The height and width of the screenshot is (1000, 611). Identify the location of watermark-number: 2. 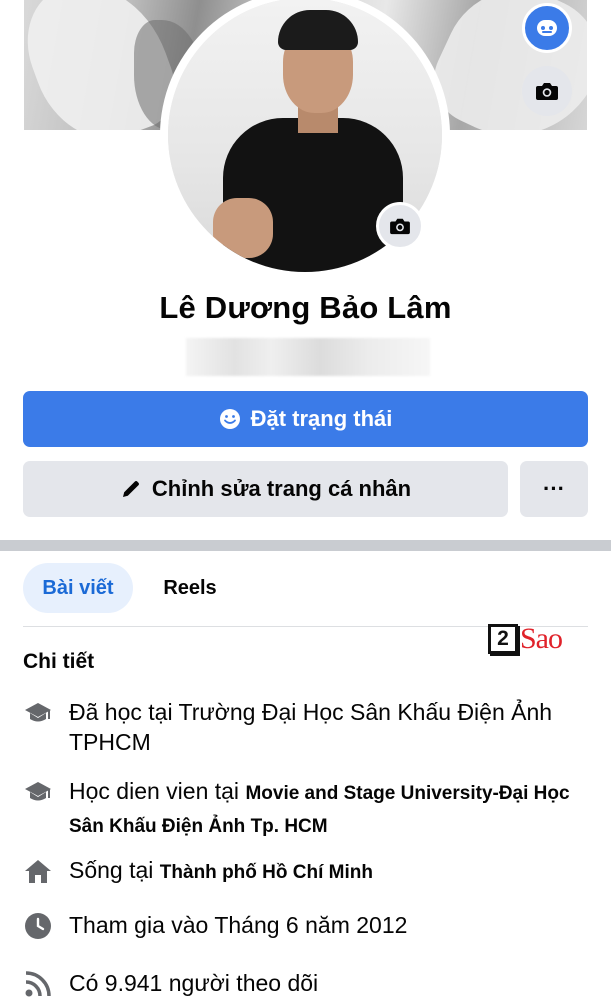
(503, 639).